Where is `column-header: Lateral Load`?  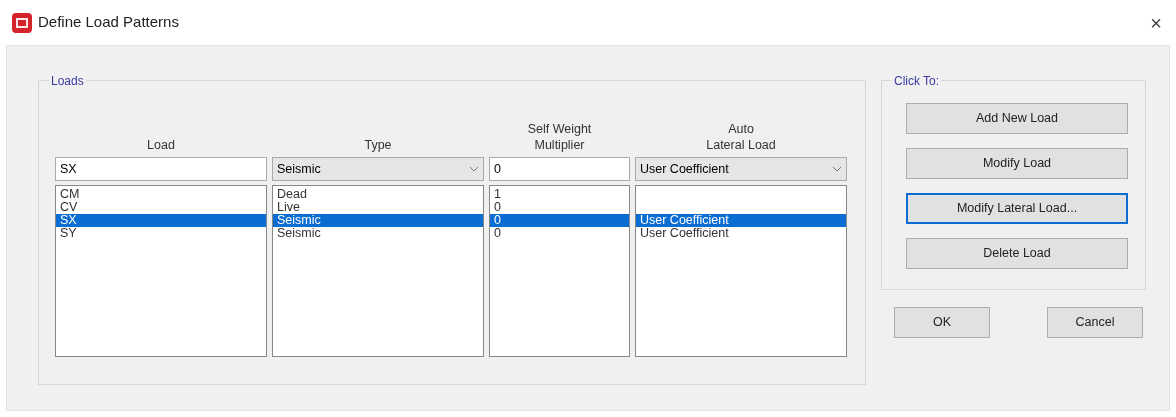 column-header: Lateral Load is located at coordinates (741, 145).